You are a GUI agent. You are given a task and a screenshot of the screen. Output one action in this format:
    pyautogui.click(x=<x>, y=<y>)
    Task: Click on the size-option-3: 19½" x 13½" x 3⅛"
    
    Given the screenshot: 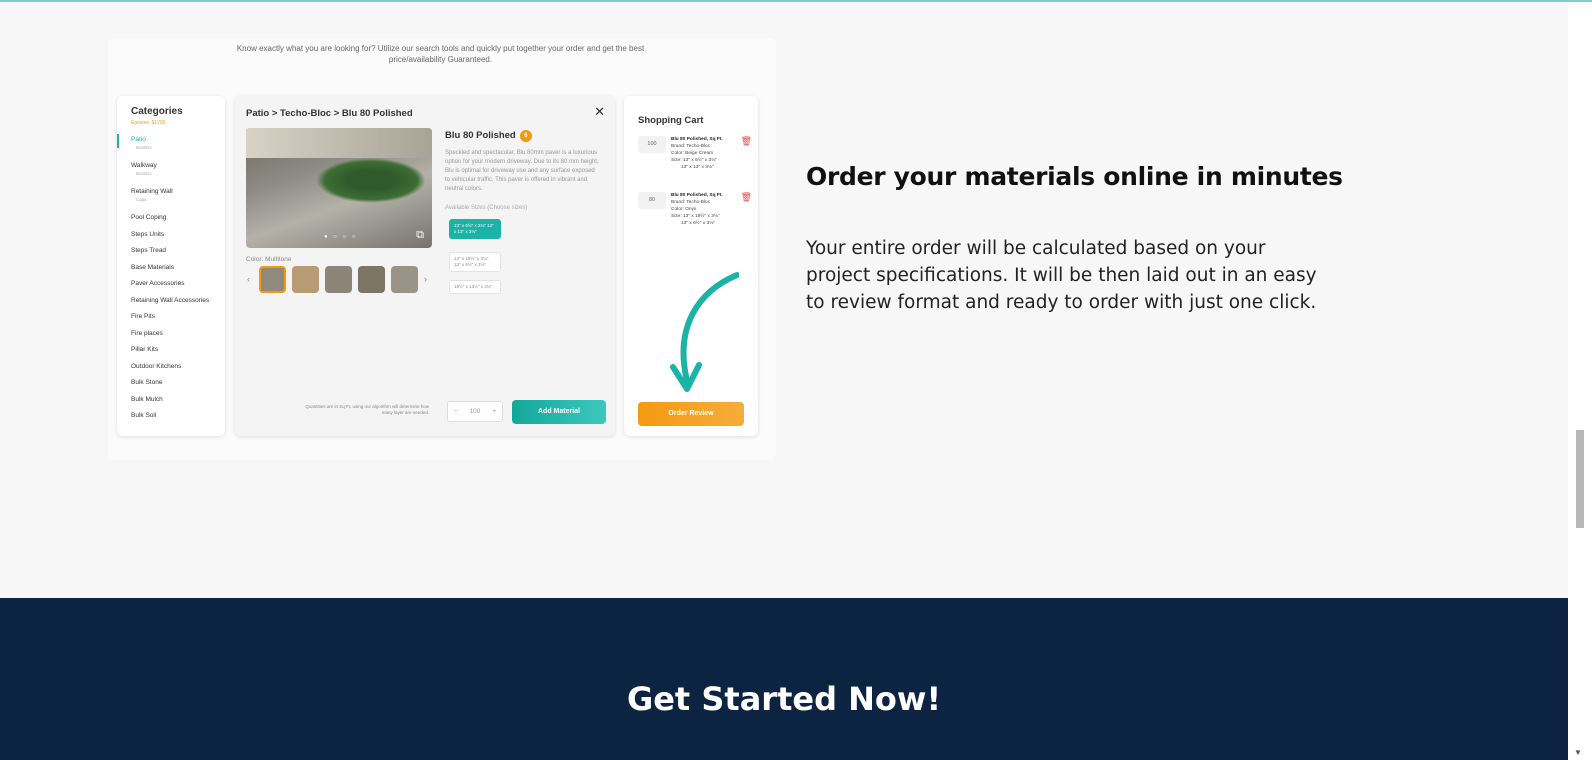 What is the action you would take?
    pyautogui.click(x=475, y=287)
    